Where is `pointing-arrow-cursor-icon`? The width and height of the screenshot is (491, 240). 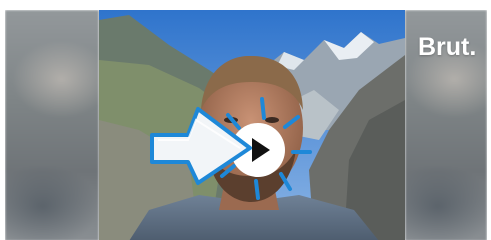
pointing-arrow-cursor-icon is located at coordinates (201, 146).